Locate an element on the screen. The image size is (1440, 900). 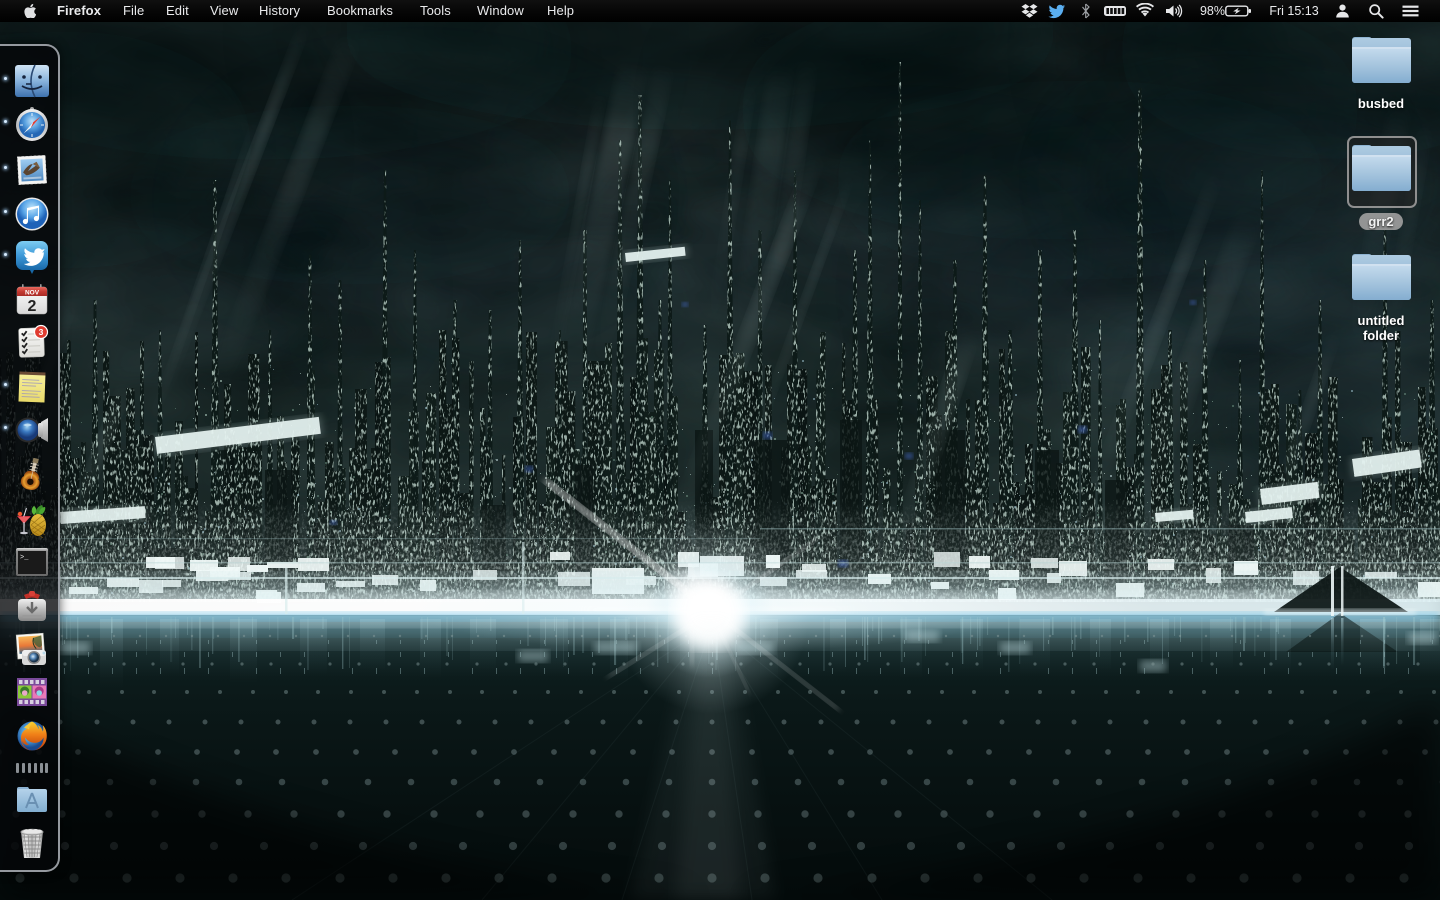
svg-text: 3 is located at coordinates (41, 332).